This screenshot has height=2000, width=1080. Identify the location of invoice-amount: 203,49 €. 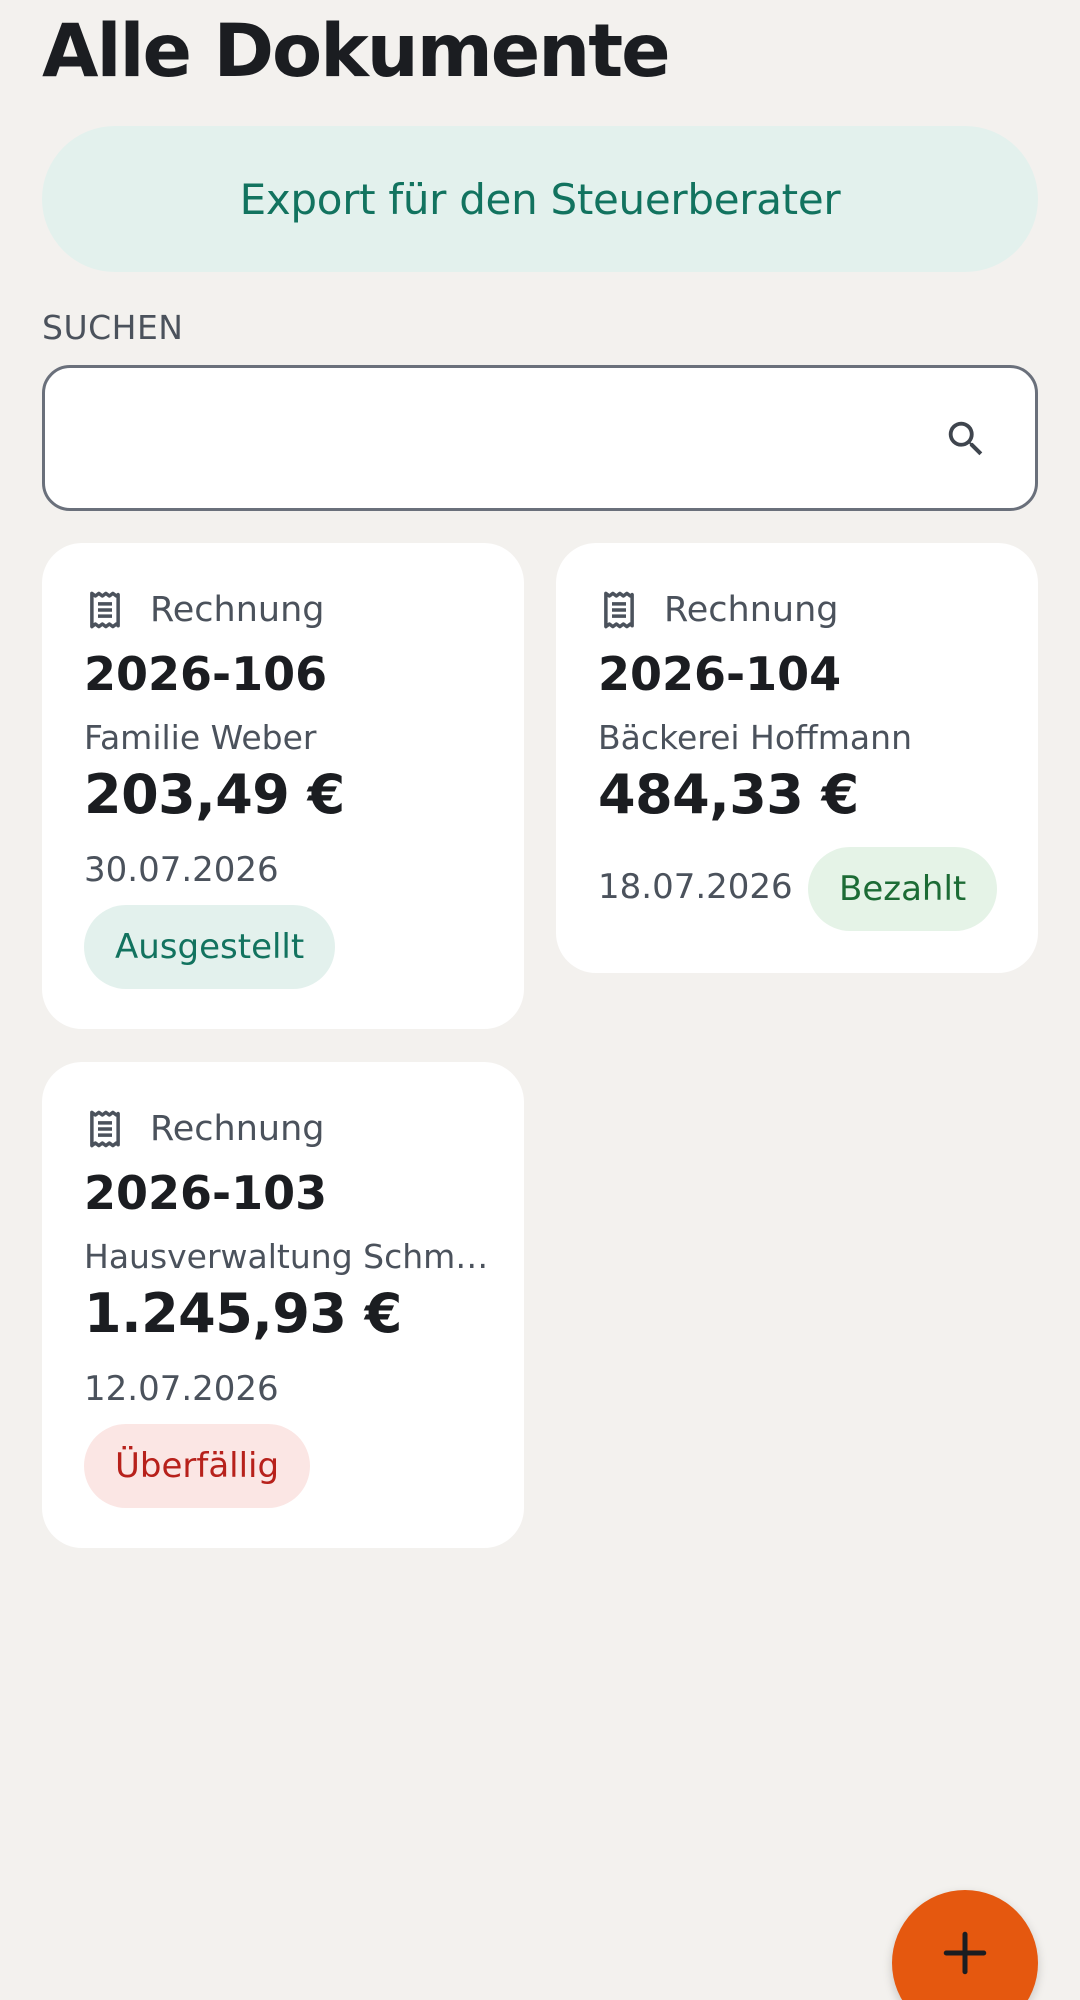
(214, 794).